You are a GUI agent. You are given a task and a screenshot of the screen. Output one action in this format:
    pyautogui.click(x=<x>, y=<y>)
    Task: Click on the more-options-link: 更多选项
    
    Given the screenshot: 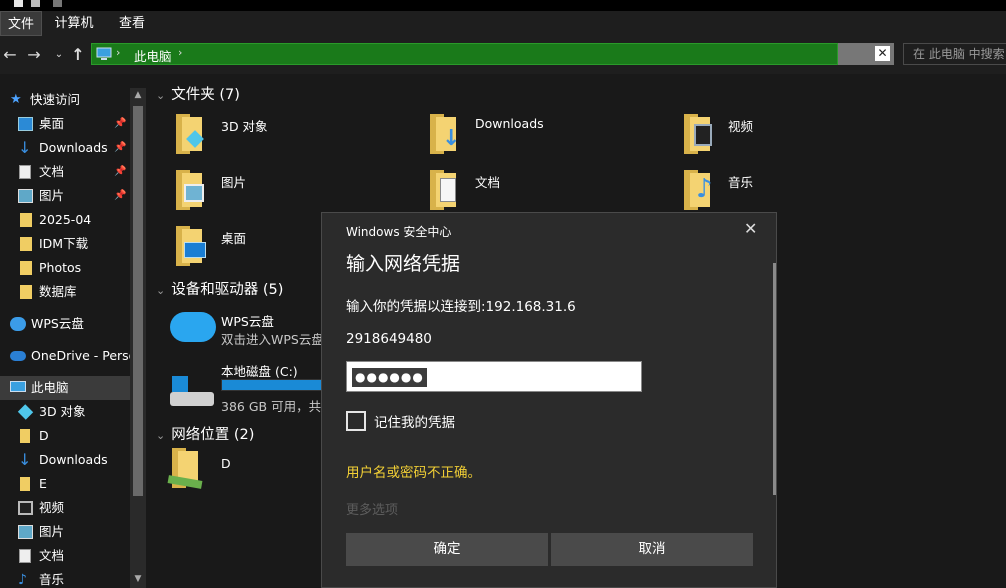 What is the action you would take?
    pyautogui.click(x=372, y=508)
    